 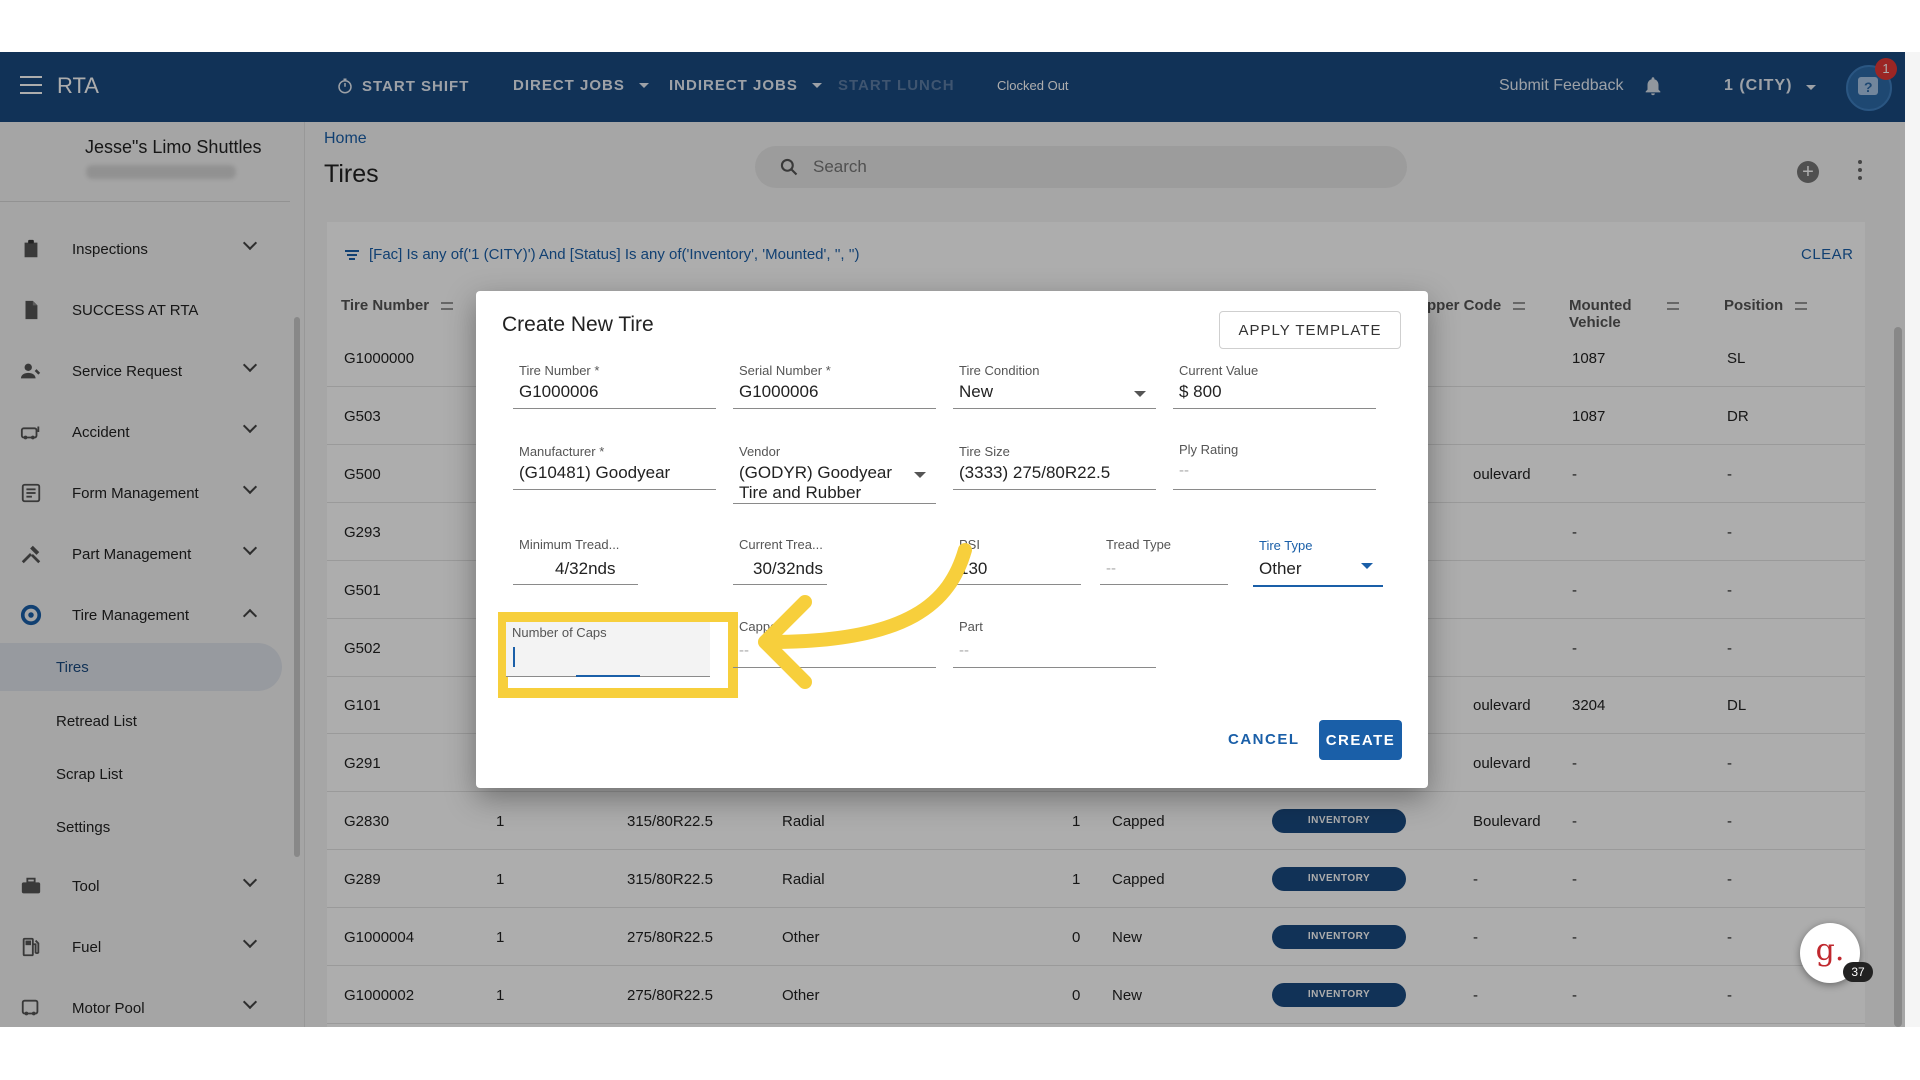 What do you see at coordinates (1858, 972) in the screenshot?
I see `help-widget-count: 37` at bounding box center [1858, 972].